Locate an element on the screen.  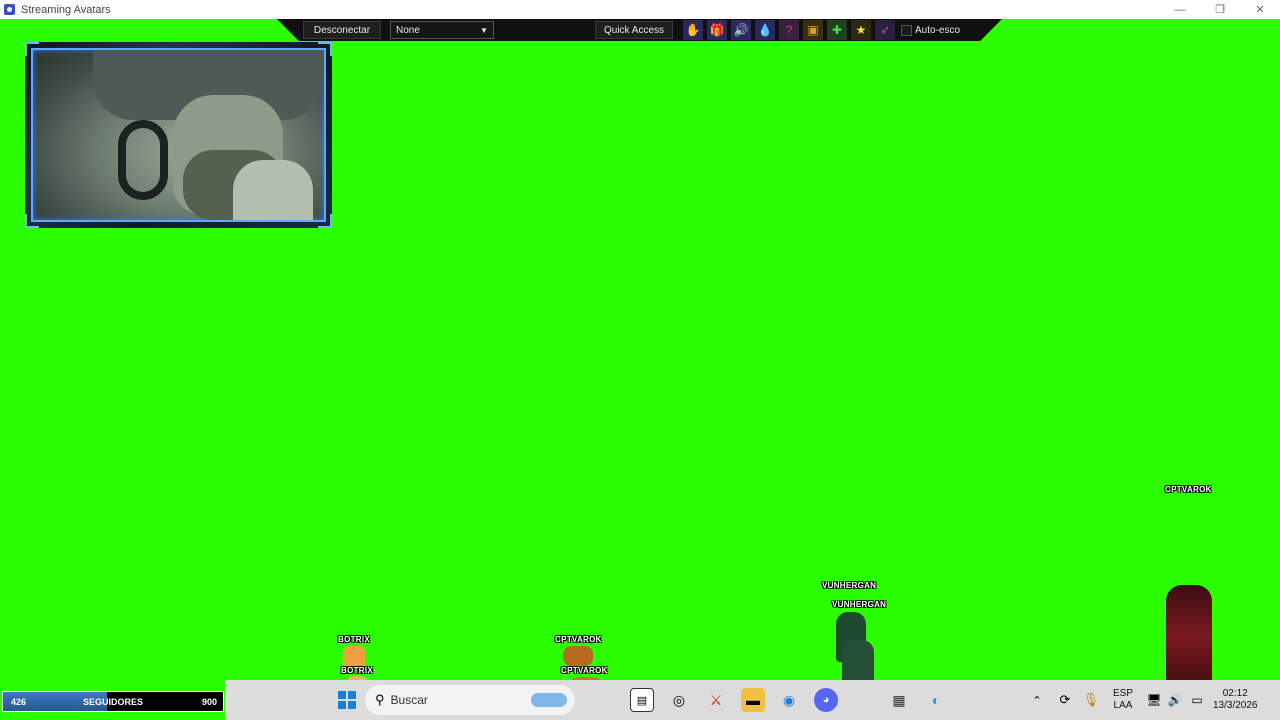
avatar-select: None ▼ is located at coordinates (442, 30).